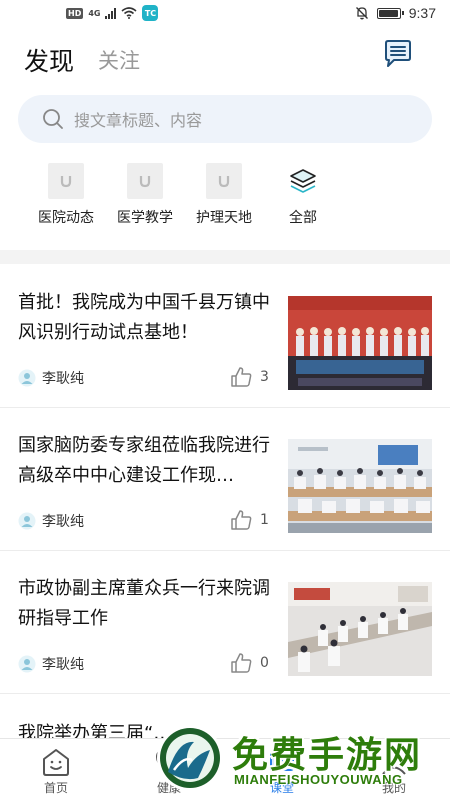 Image resolution: width=450 pixels, height=800 pixels. What do you see at coordinates (75, 13) in the screenshot?
I see `hd-badge: HD` at bounding box center [75, 13].